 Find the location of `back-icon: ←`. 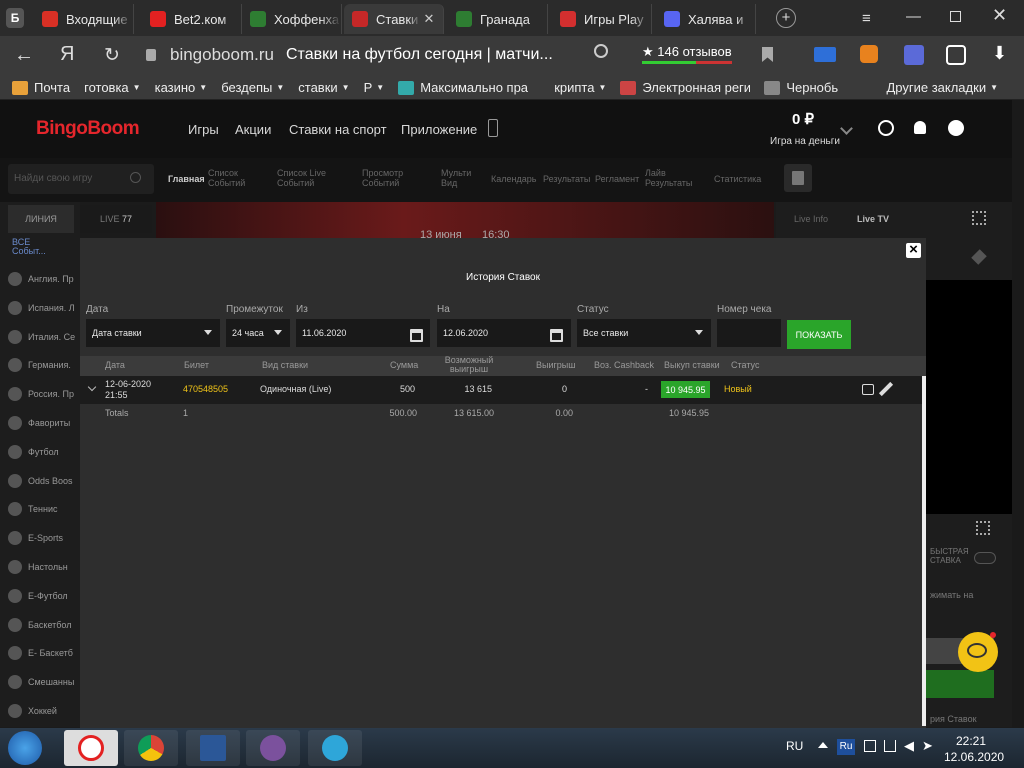

back-icon: ← is located at coordinates (24, 55).